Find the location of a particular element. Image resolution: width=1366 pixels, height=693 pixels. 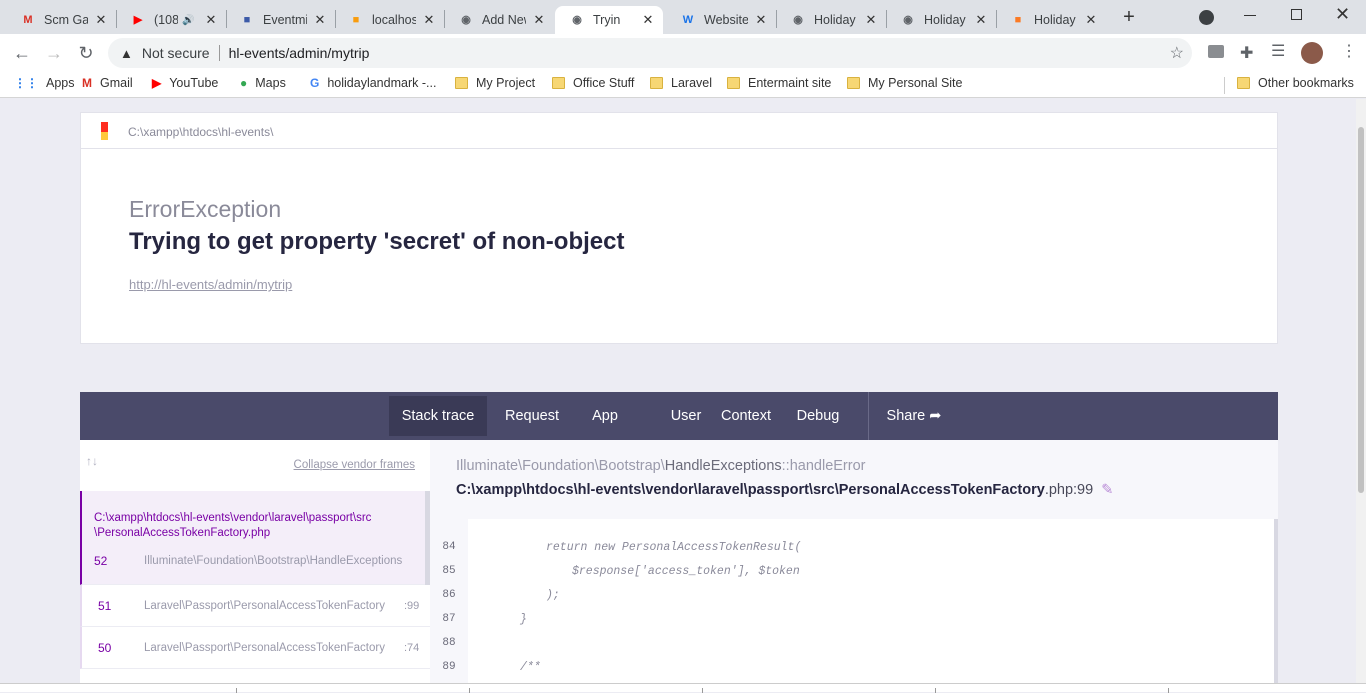

line-number: 84 is located at coordinates (449, 547).